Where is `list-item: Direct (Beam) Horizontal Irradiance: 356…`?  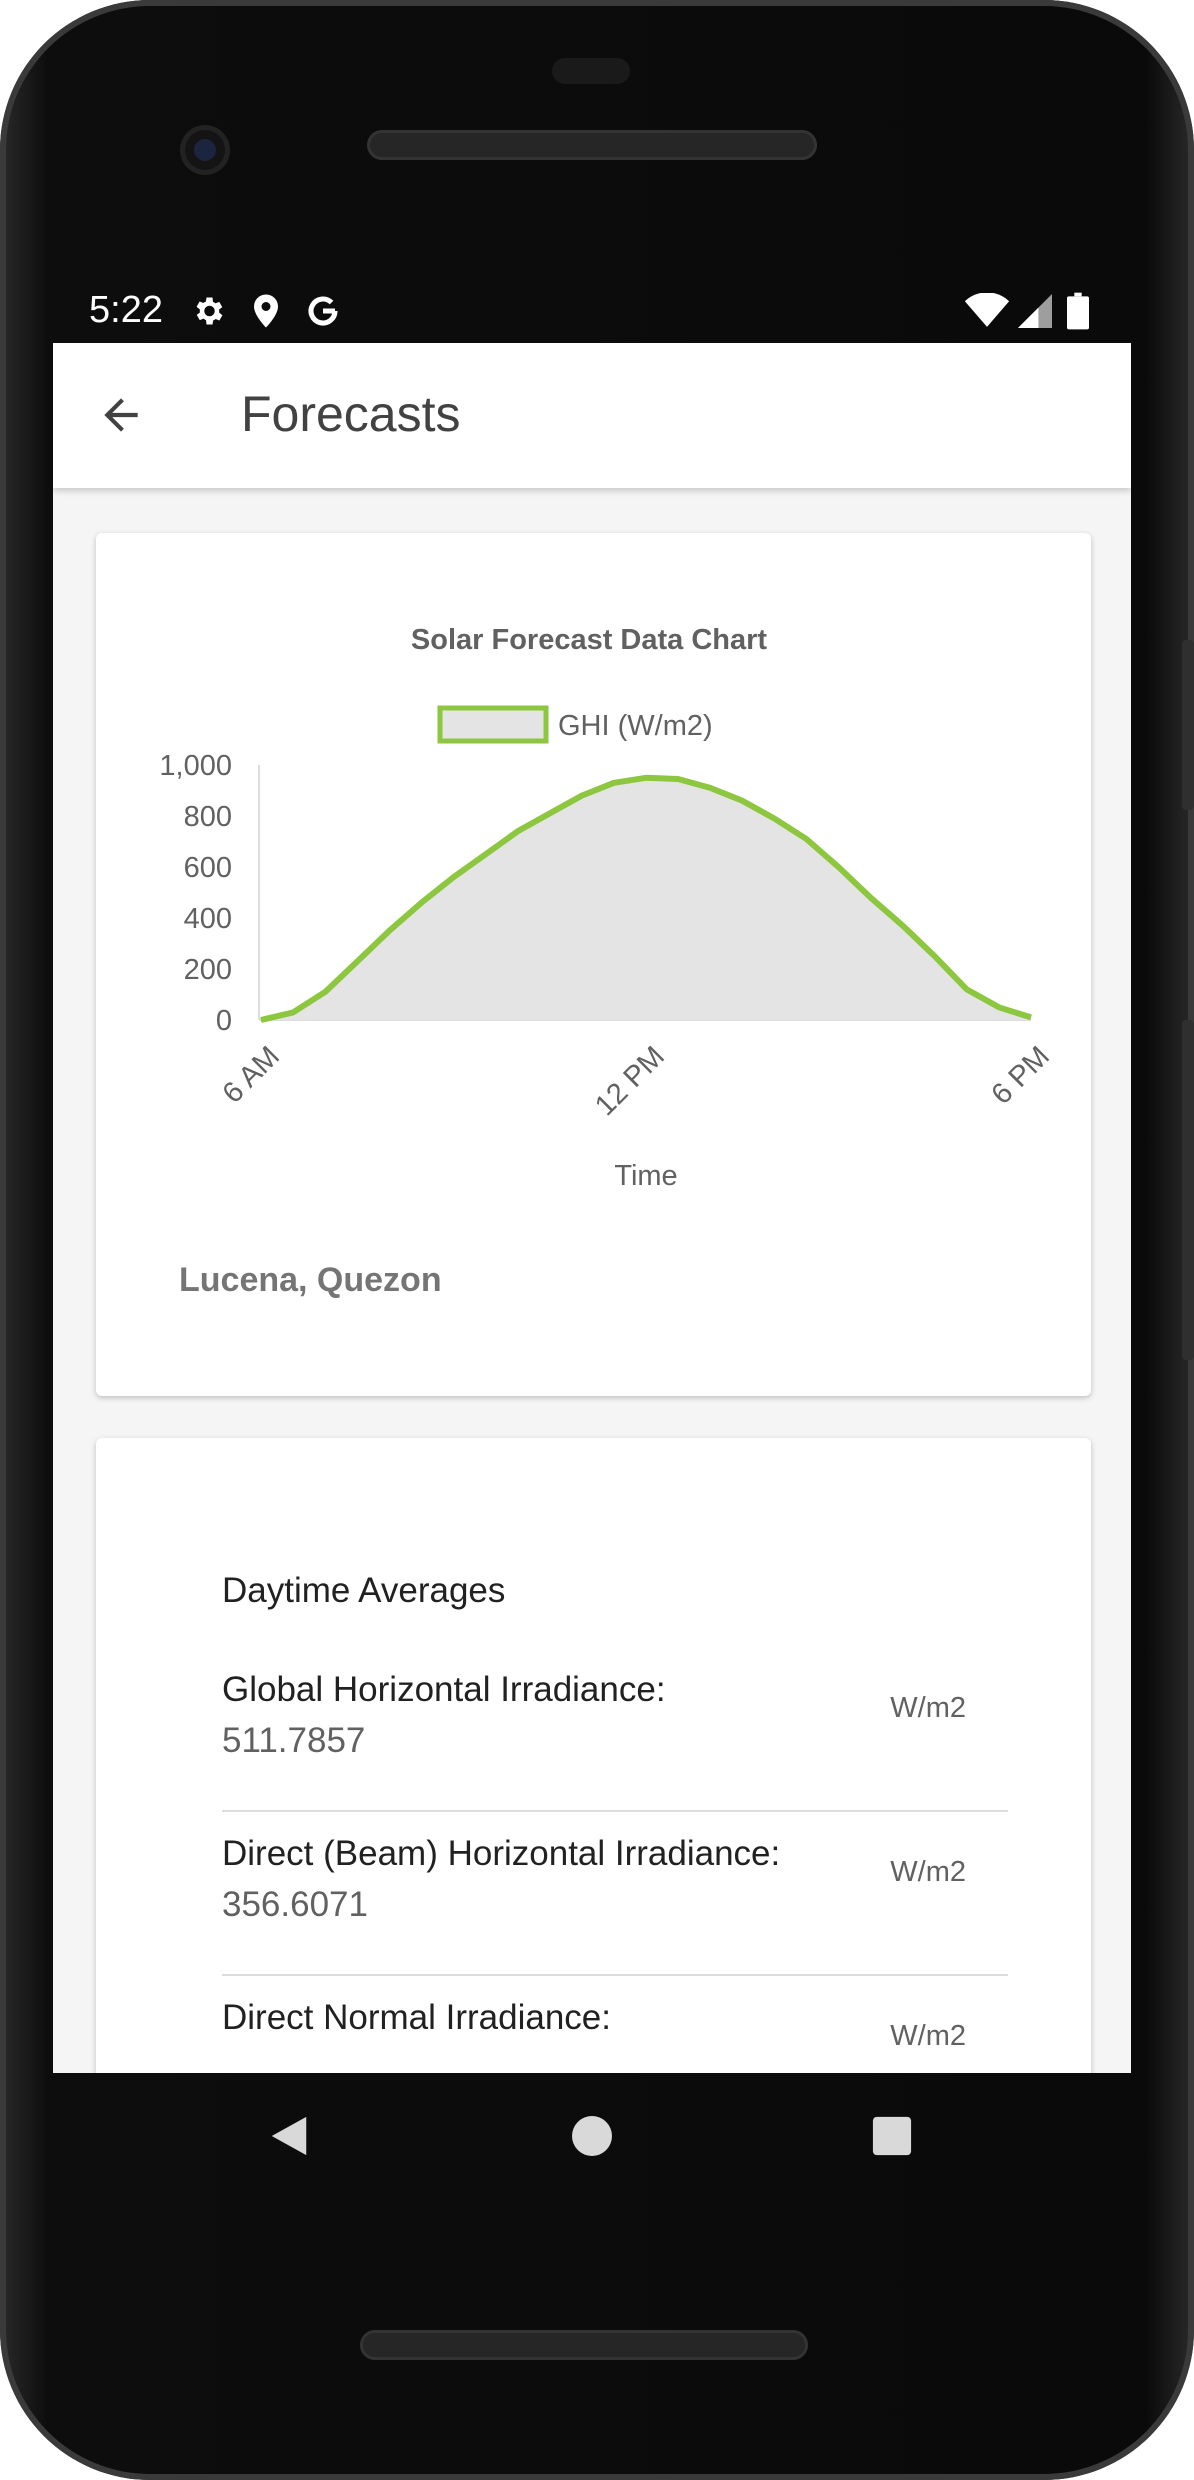 list-item: Direct (Beam) Horizontal Irradiance: 356… is located at coordinates (615, 1894).